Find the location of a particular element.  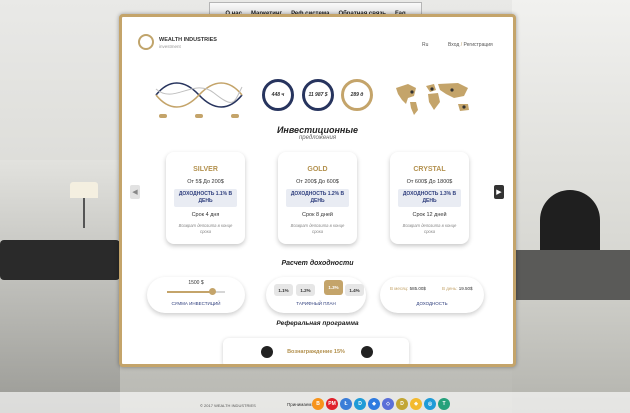

plan-name: GOLD is located at coordinates (317, 169).